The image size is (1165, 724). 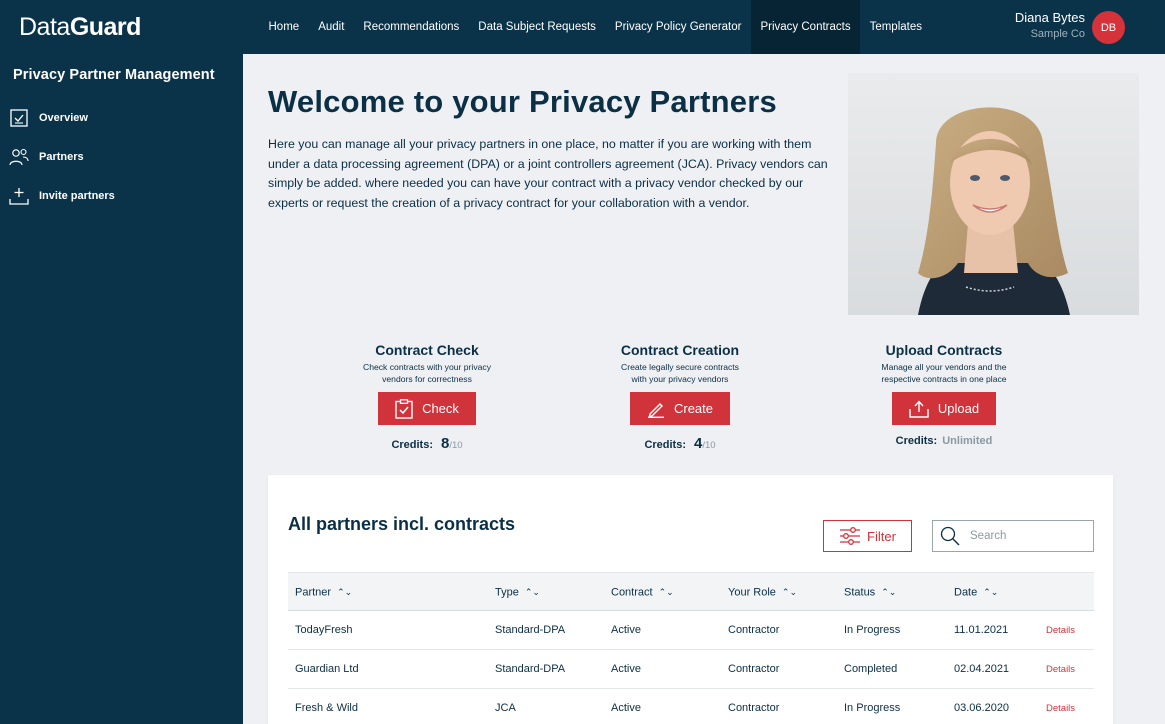 What do you see at coordinates (1108, 27) in the screenshot?
I see `avatar: DB` at bounding box center [1108, 27].